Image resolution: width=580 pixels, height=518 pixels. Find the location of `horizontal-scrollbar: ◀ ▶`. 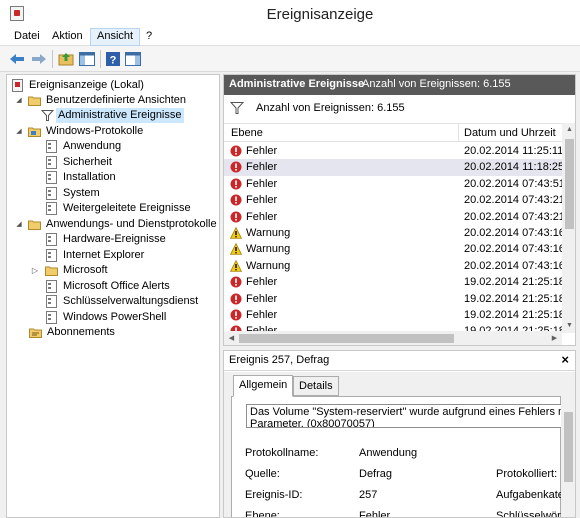

horizontal-scrollbar: ◀ ▶ is located at coordinates (393, 338).